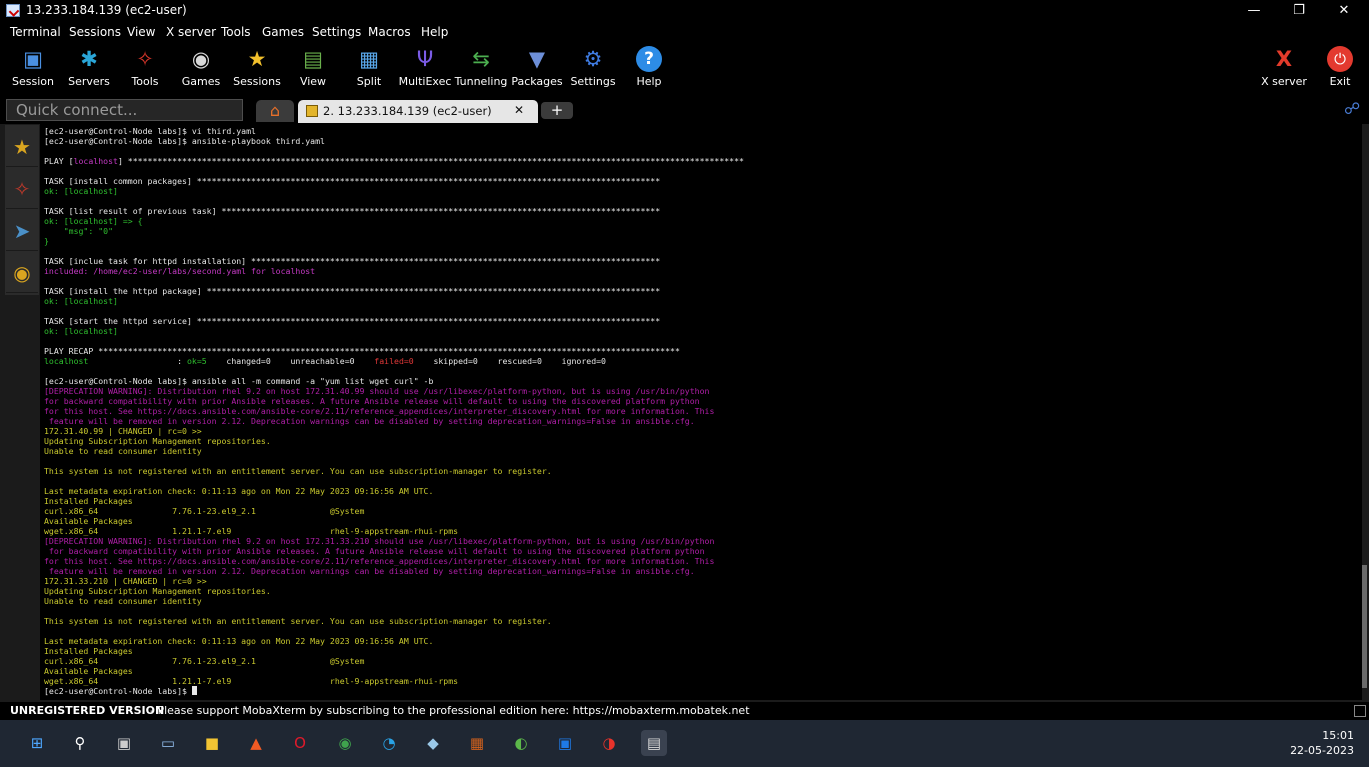 The height and width of the screenshot is (767, 1369). I want to click on maximize-button: ❐, so click(1299, 11).